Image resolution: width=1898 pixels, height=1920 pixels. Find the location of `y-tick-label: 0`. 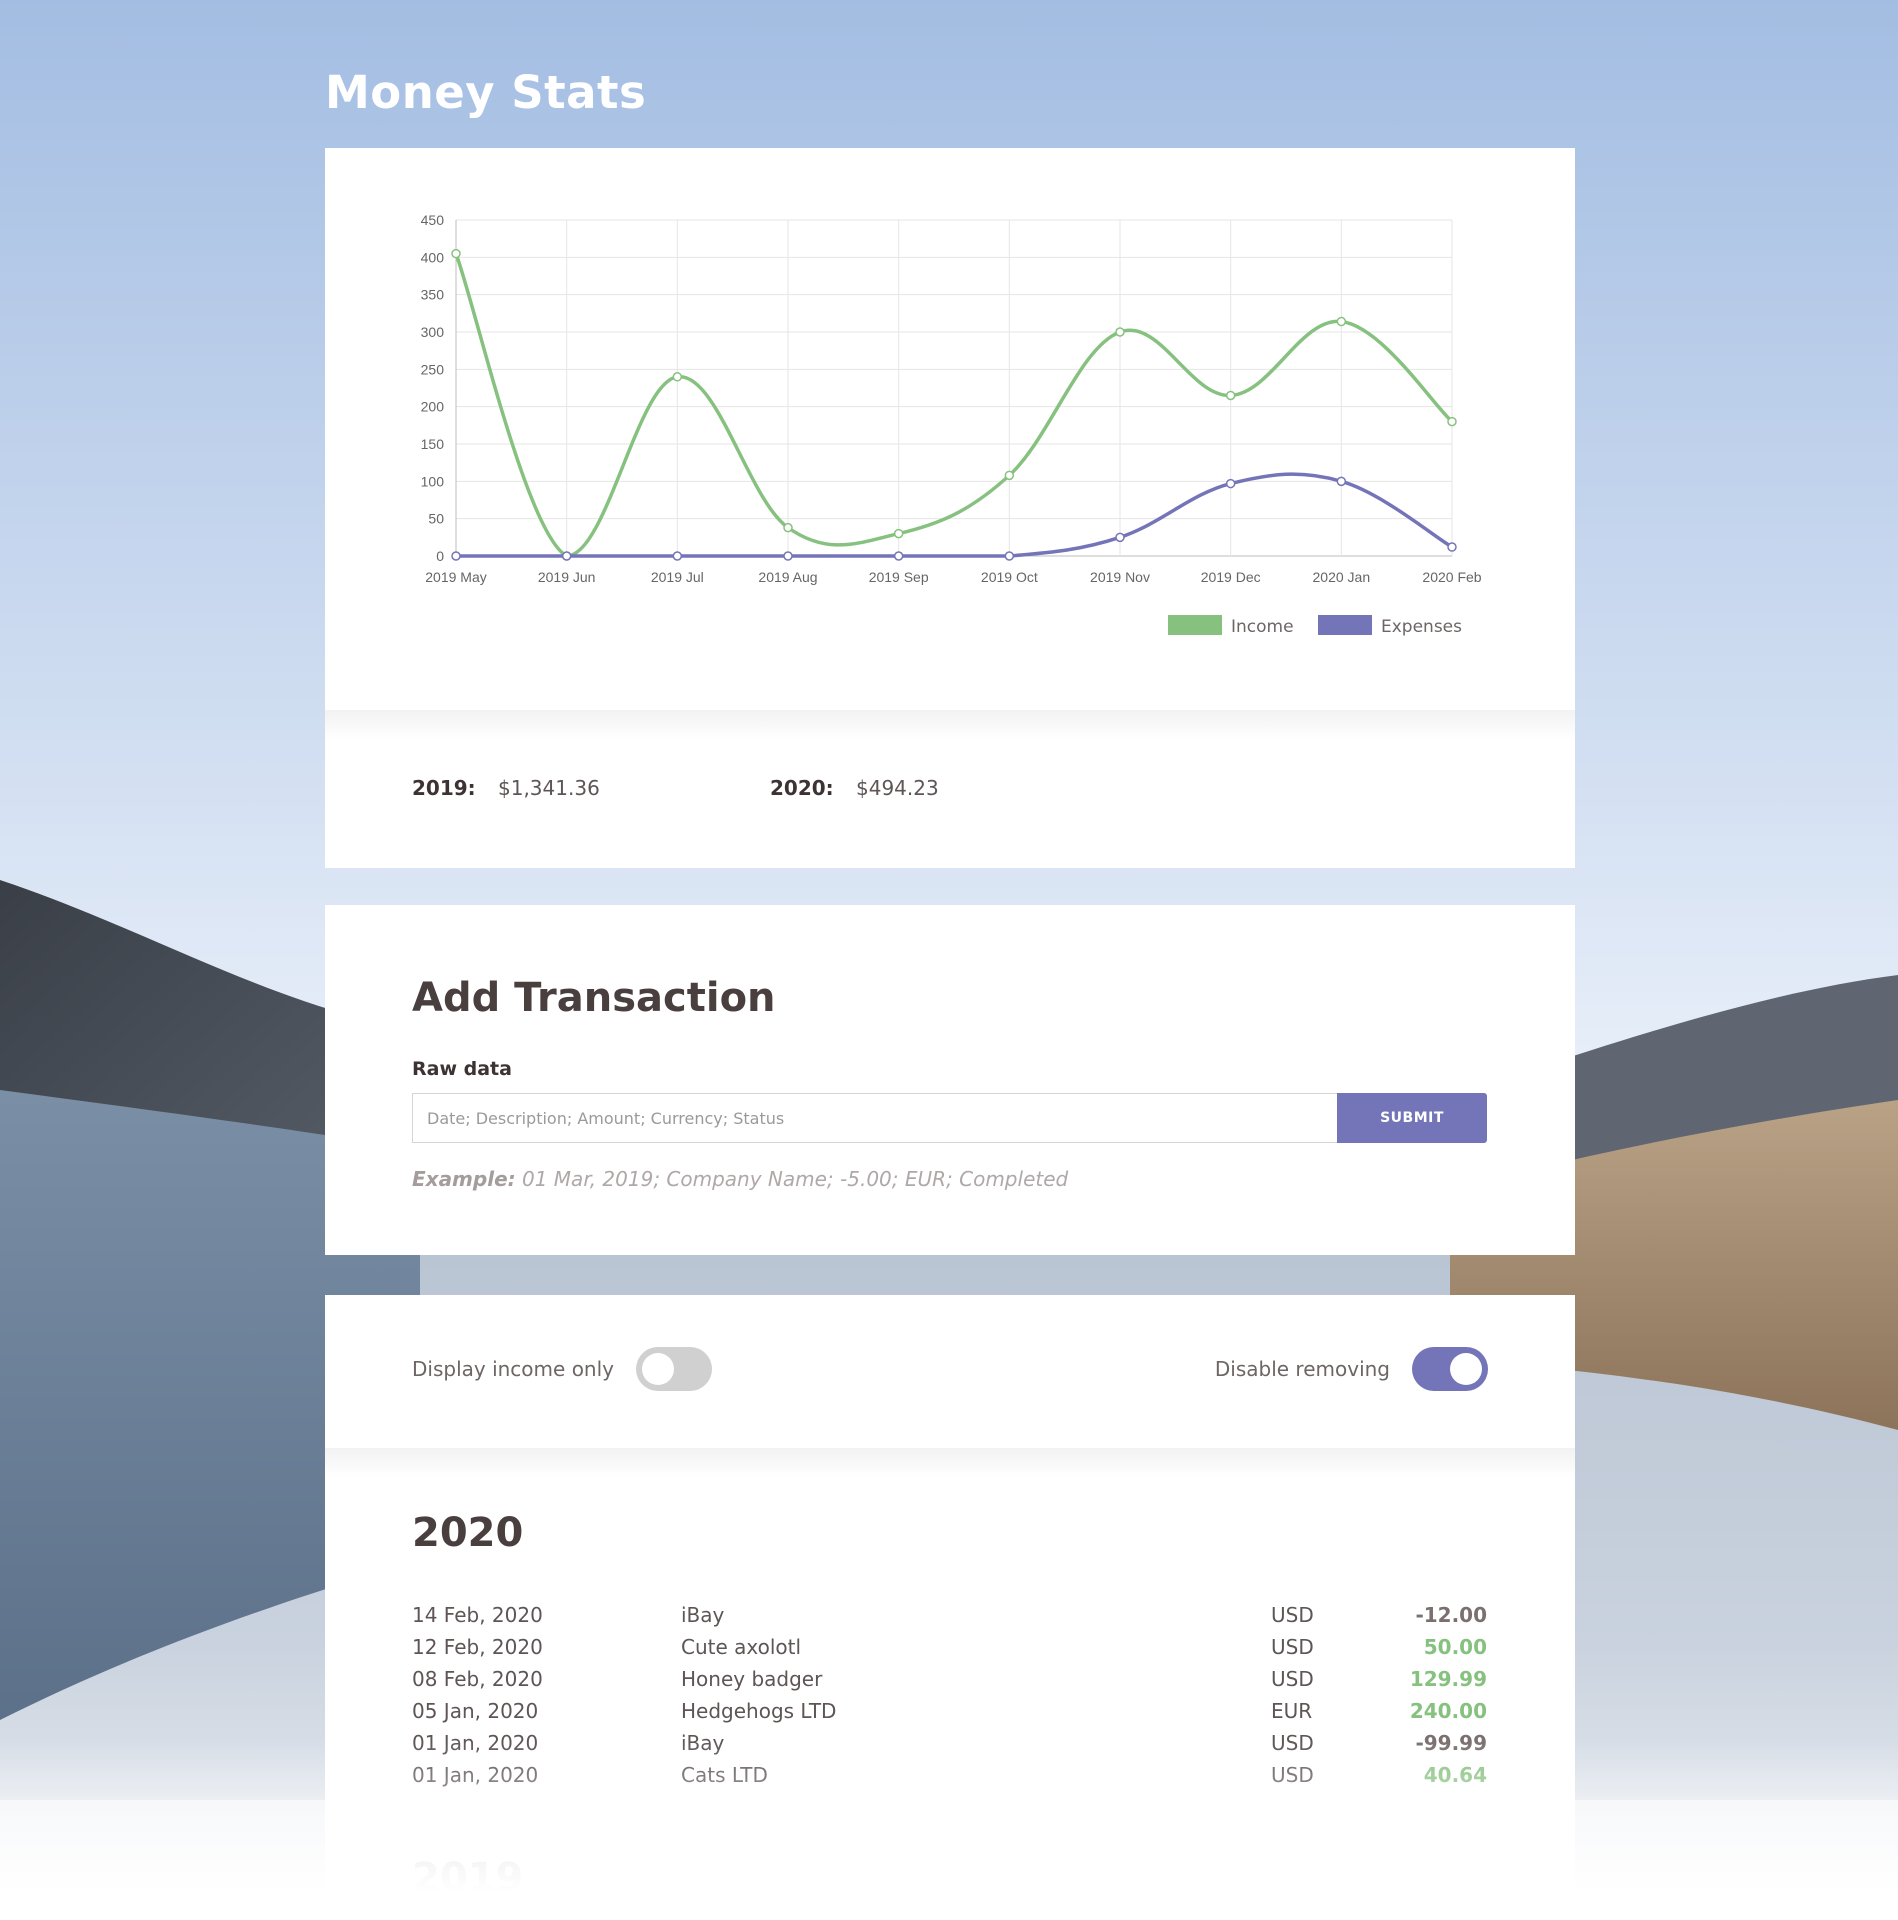

y-tick-label: 0 is located at coordinates (440, 556).